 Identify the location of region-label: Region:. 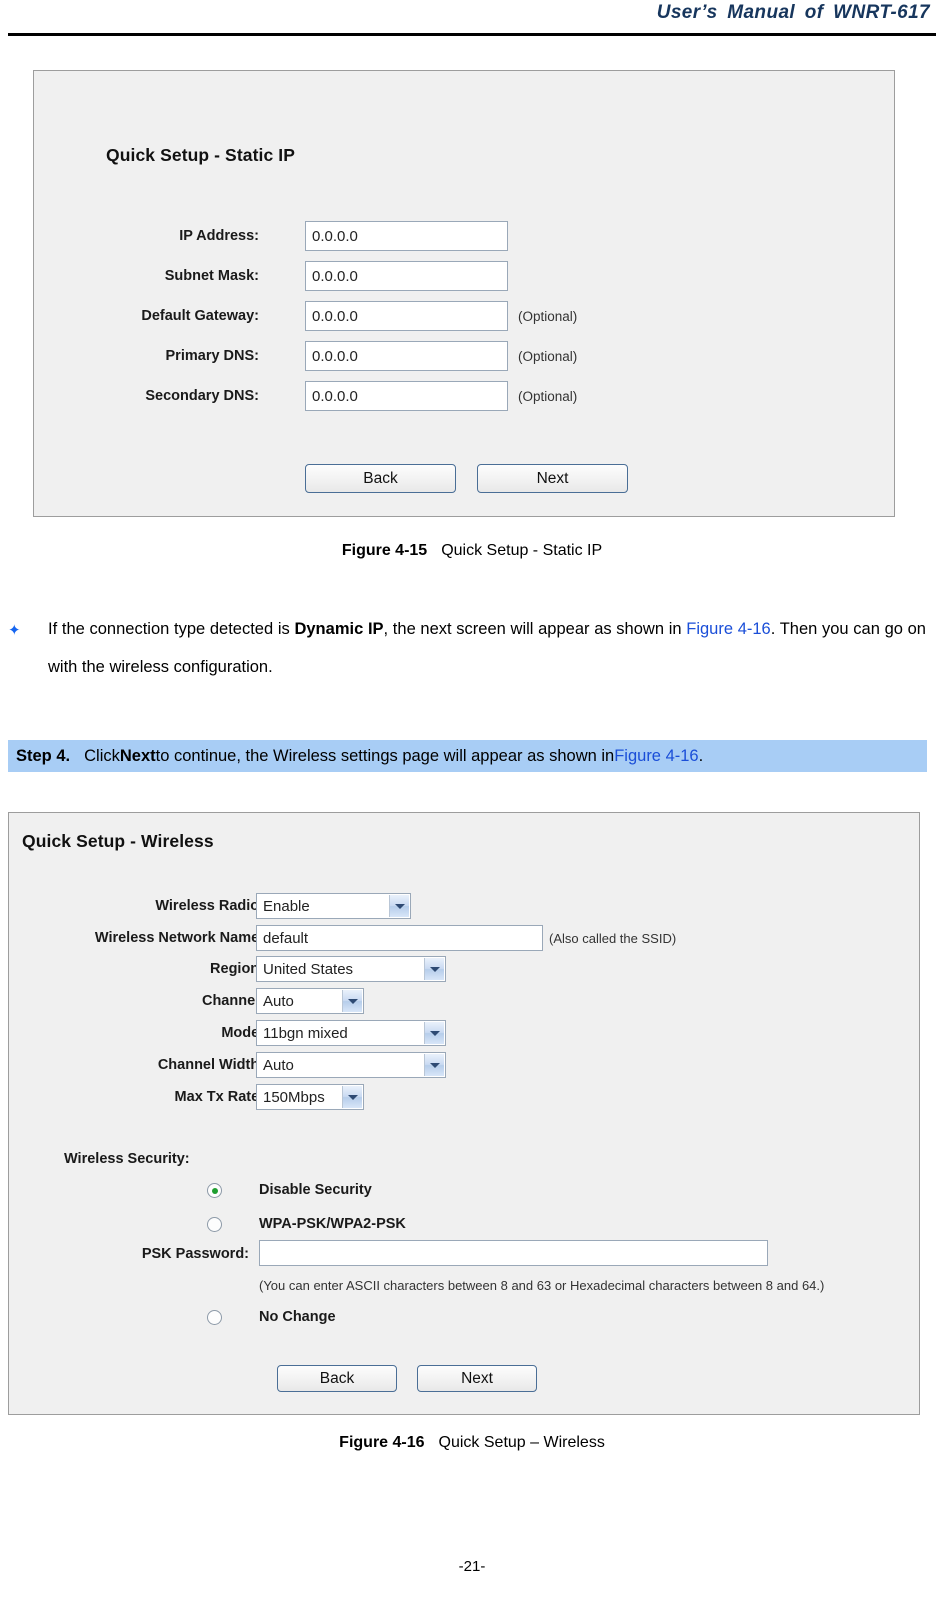
(237, 969).